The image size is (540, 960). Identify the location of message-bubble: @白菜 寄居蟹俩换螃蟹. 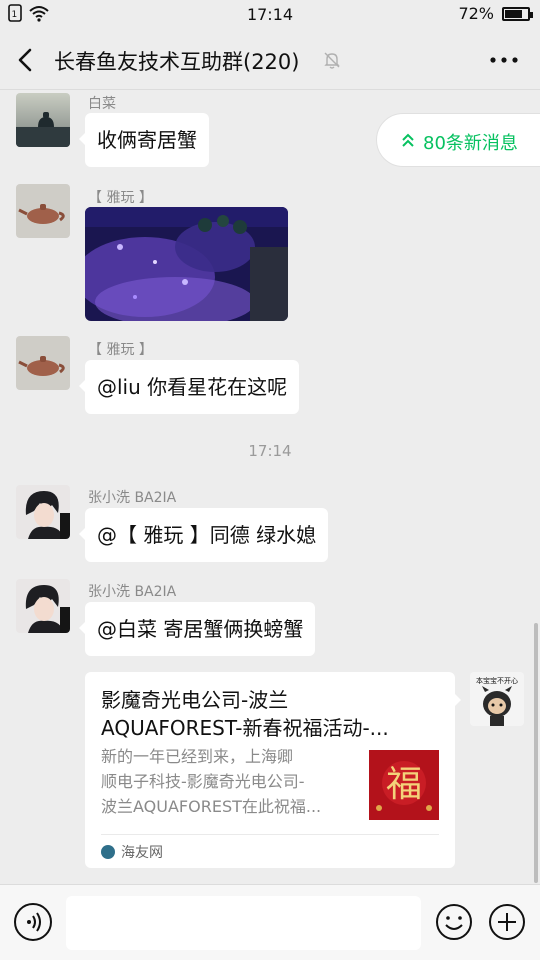
(197, 629).